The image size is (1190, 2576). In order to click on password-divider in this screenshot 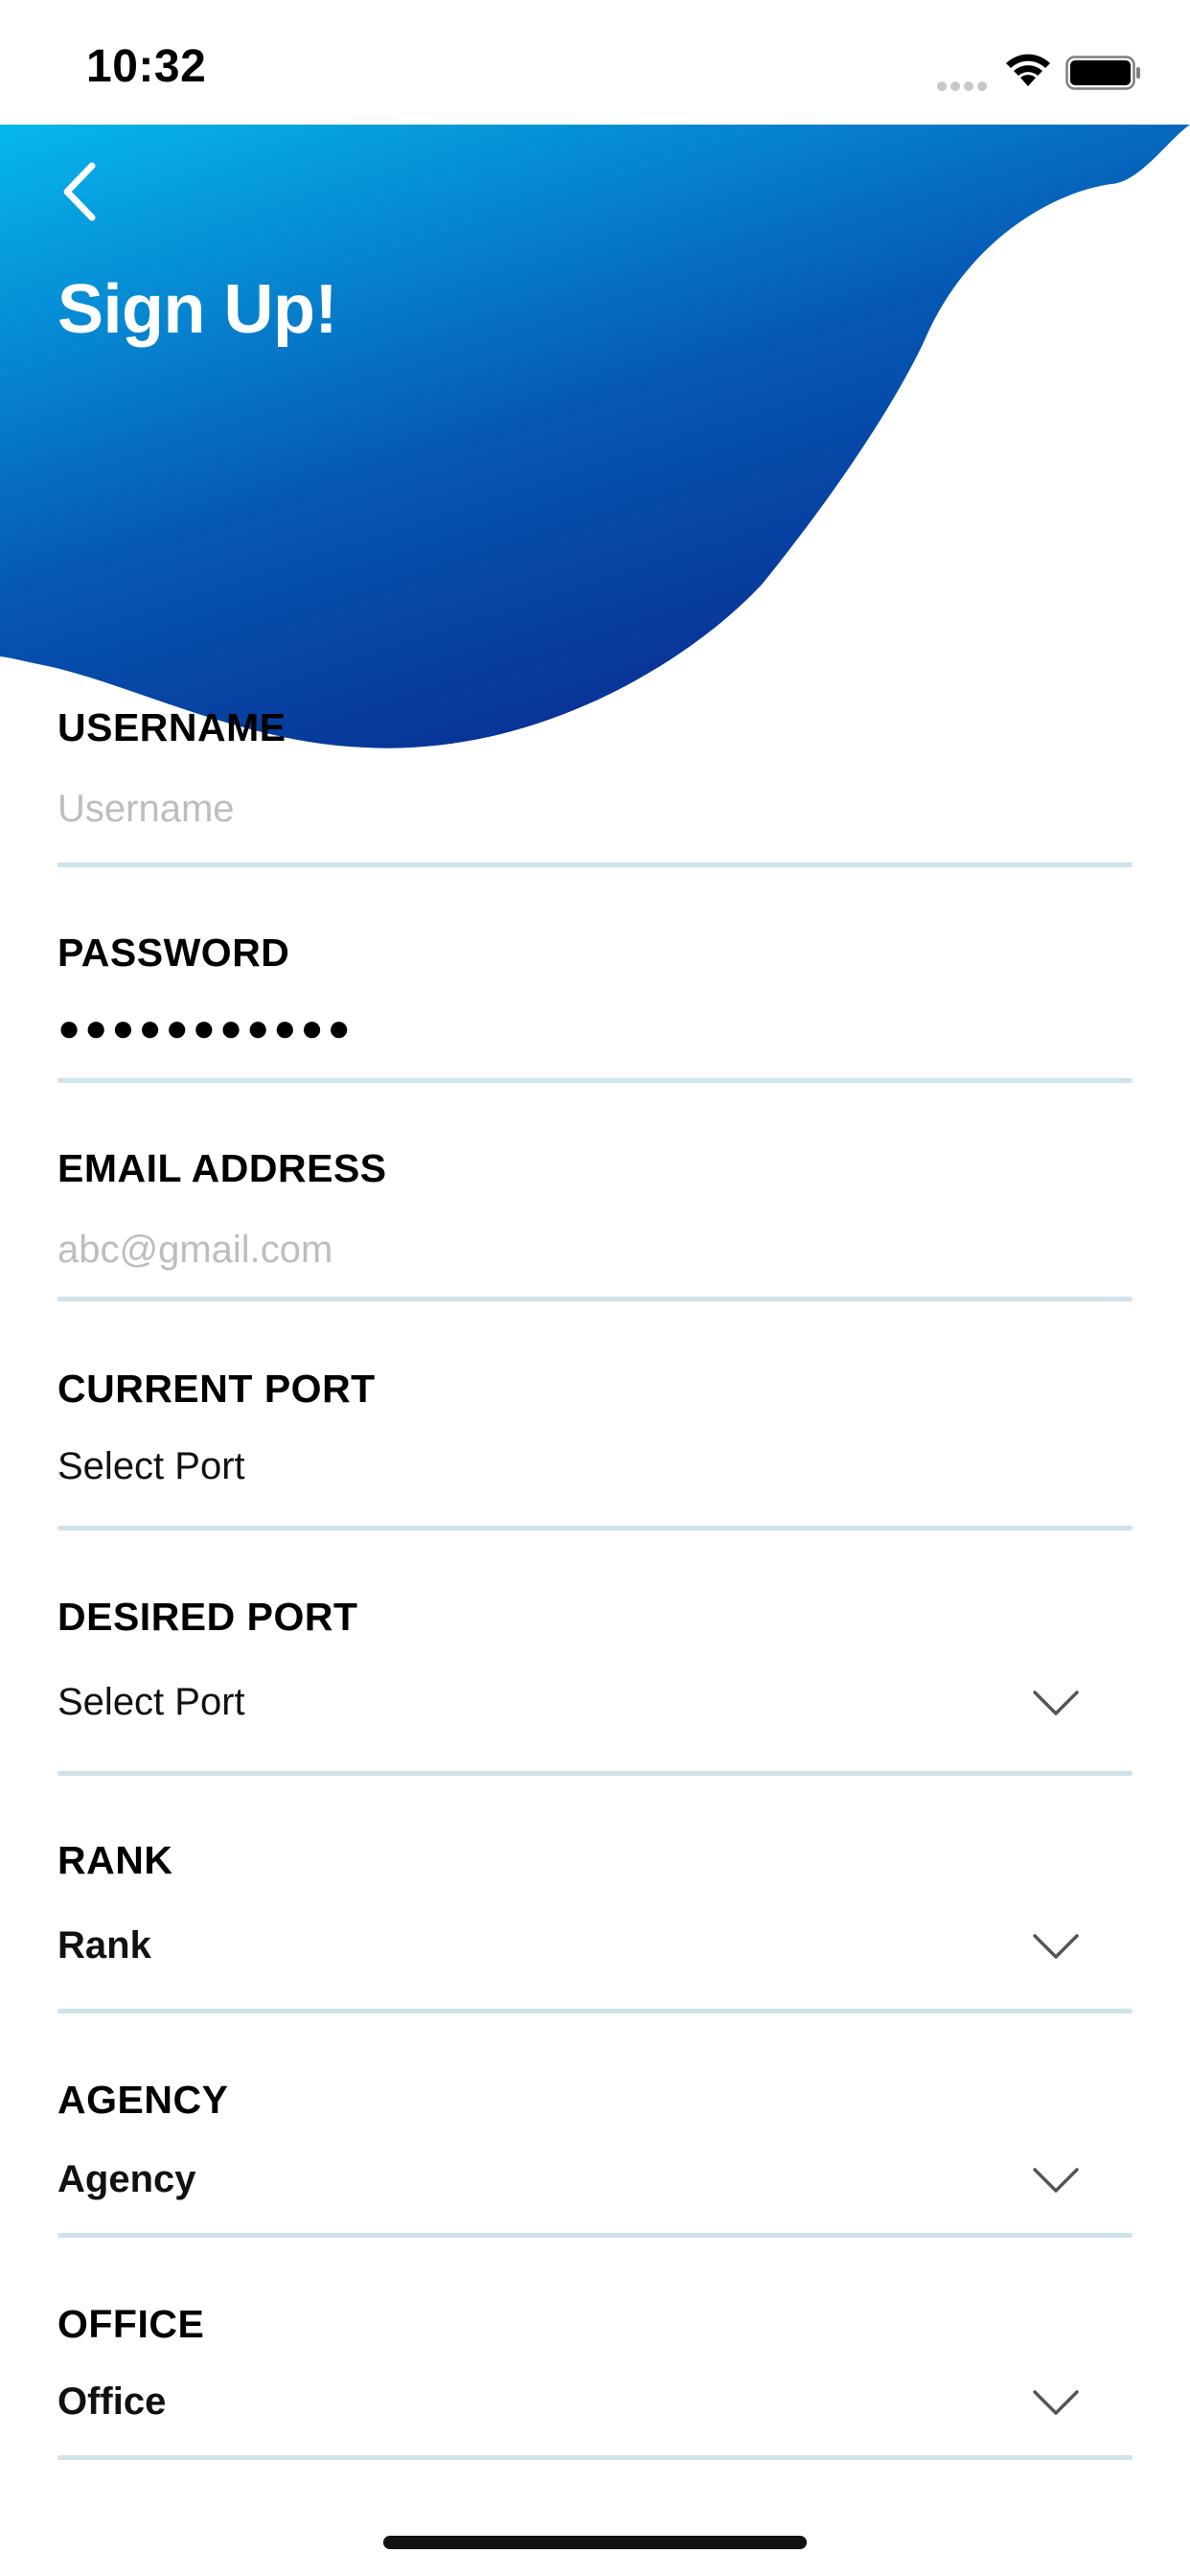, I will do `click(595, 1080)`.